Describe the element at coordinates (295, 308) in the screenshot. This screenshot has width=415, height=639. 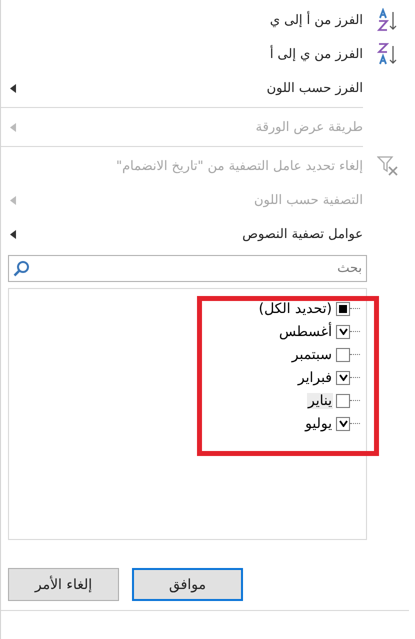
I see `value-label: (تحديد الكل)` at that location.